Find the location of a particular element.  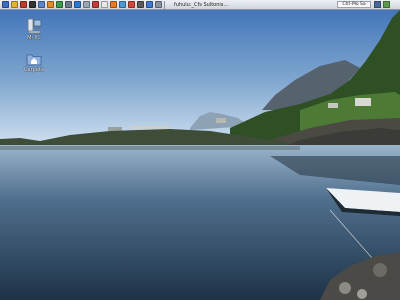

terminal-icon is located at coordinates (32, 4).